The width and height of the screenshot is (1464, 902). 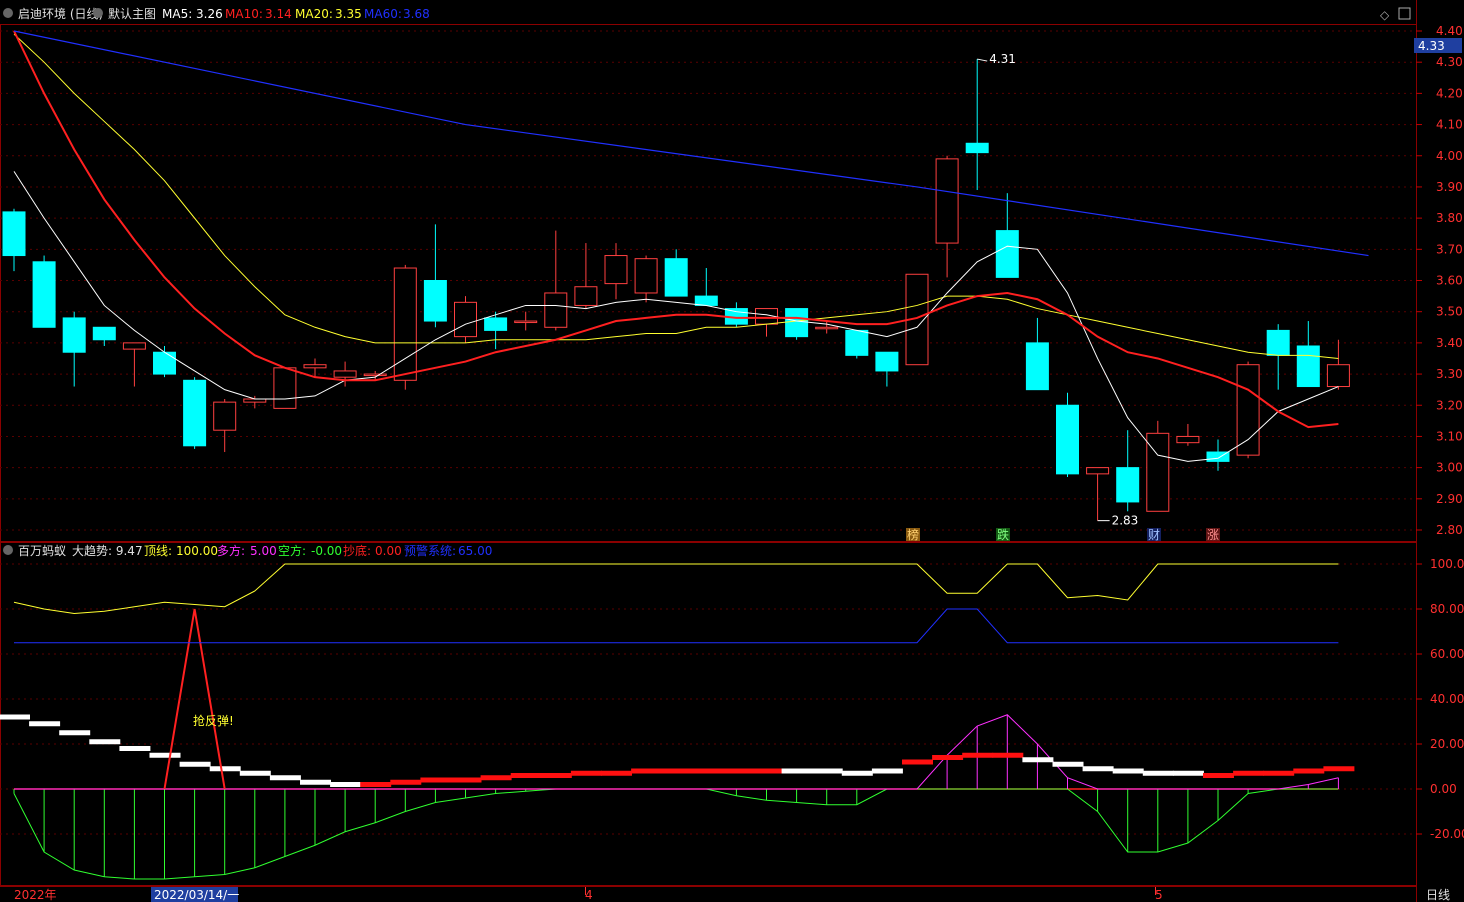 What do you see at coordinates (35, 895) in the screenshot?
I see `date-label-year: 2022年` at bounding box center [35, 895].